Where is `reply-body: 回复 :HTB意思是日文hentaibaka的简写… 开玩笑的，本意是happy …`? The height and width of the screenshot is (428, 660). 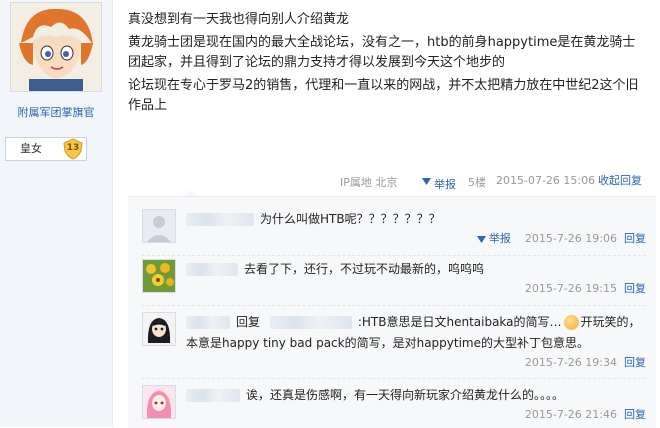 reply-body: 回复 :HTB意思是日文hentaibaka的简写… 开玩笑的，本意是happy … is located at coordinates (416, 333).